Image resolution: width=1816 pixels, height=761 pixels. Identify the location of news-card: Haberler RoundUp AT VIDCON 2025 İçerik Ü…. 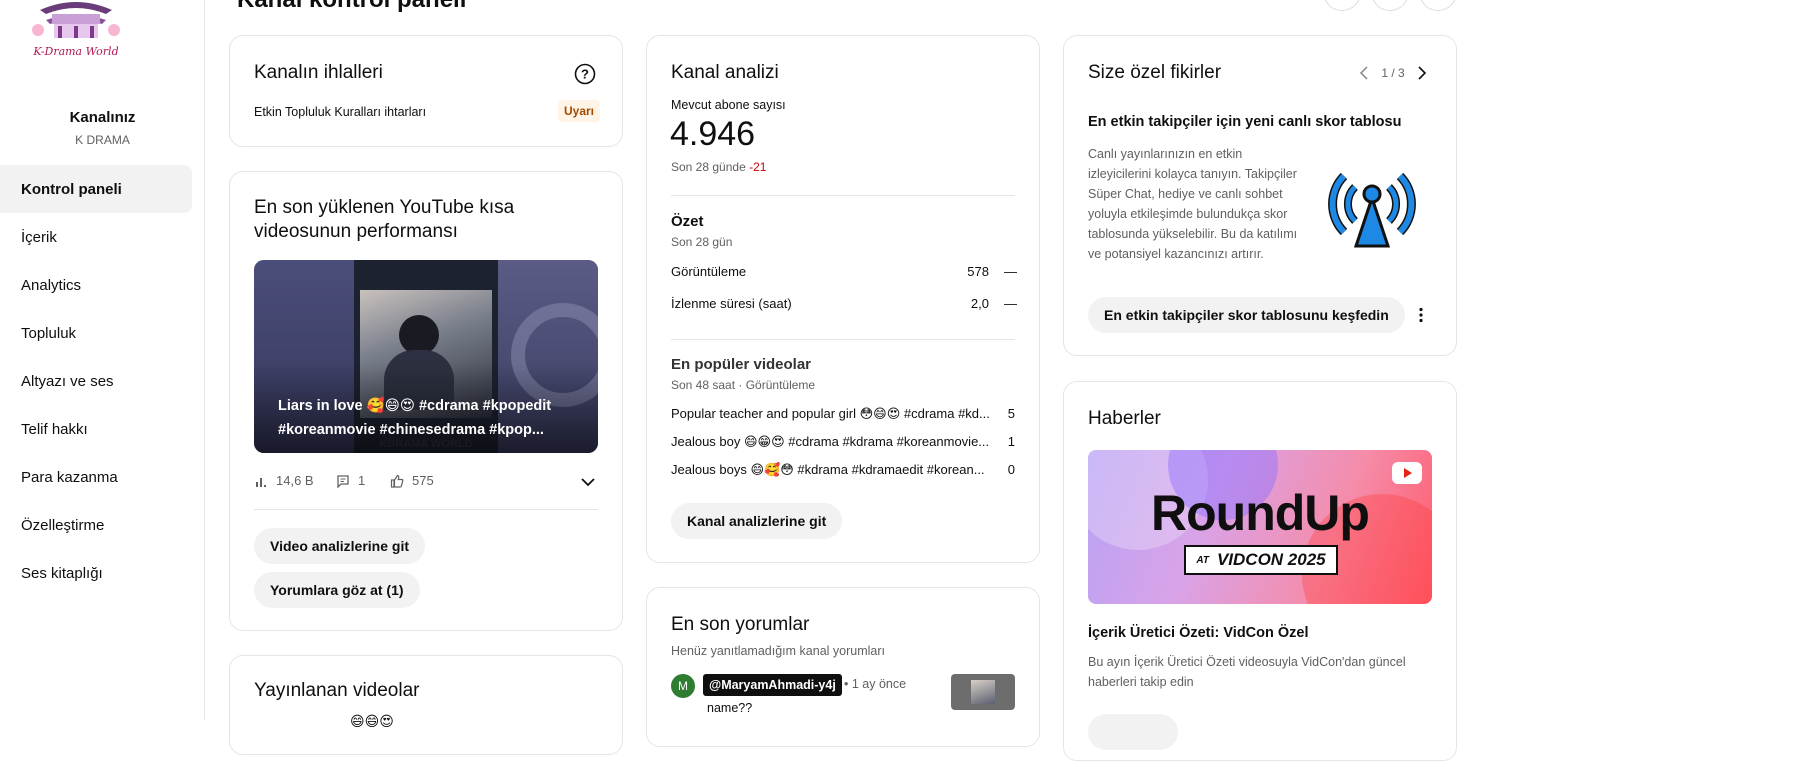
(1260, 571).